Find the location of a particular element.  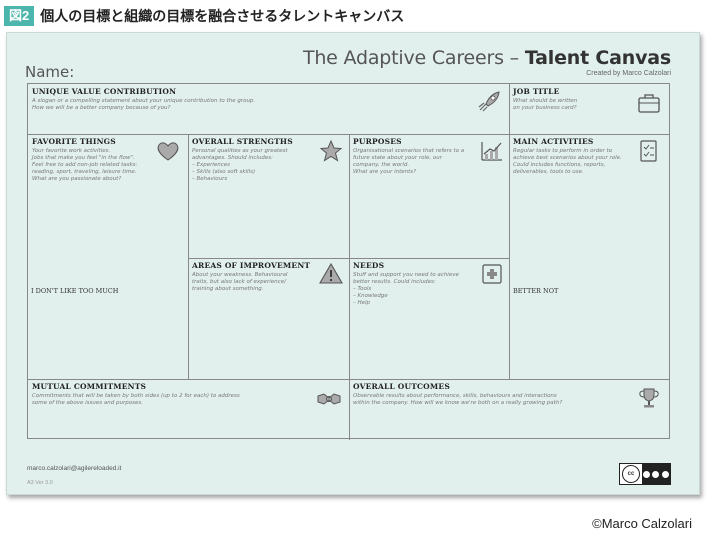

growth-chart-icon is located at coordinates (492, 151).